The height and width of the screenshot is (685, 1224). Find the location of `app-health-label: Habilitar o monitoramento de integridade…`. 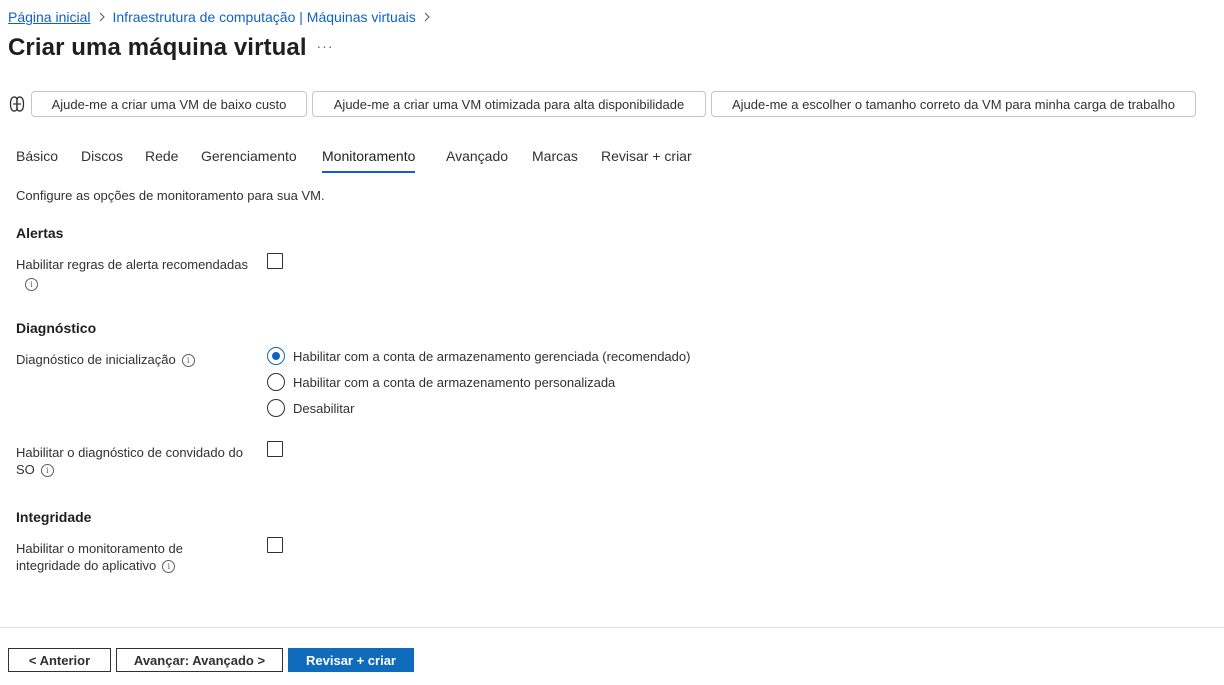

app-health-label: Habilitar o monitoramento de integridade… is located at coordinates (116, 557).